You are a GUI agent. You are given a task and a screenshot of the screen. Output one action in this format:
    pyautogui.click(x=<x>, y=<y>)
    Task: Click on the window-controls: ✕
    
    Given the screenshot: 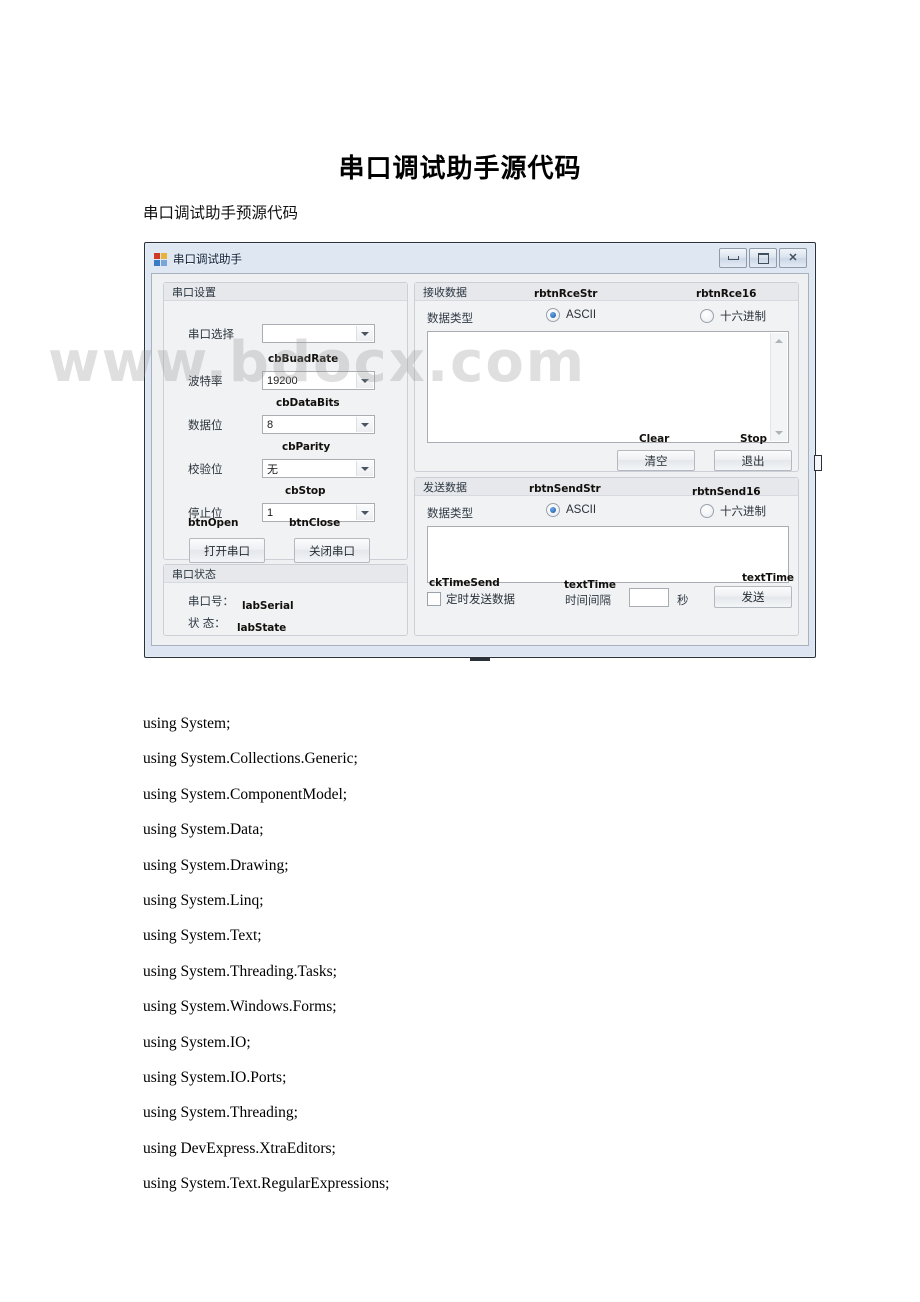 What is the action you would take?
    pyautogui.click(x=763, y=258)
    